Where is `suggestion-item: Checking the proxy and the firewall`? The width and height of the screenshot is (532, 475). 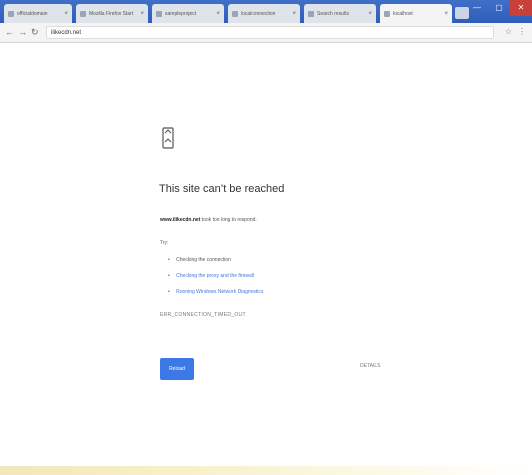 suggestion-item: Checking the proxy and the firewall is located at coordinates (215, 276).